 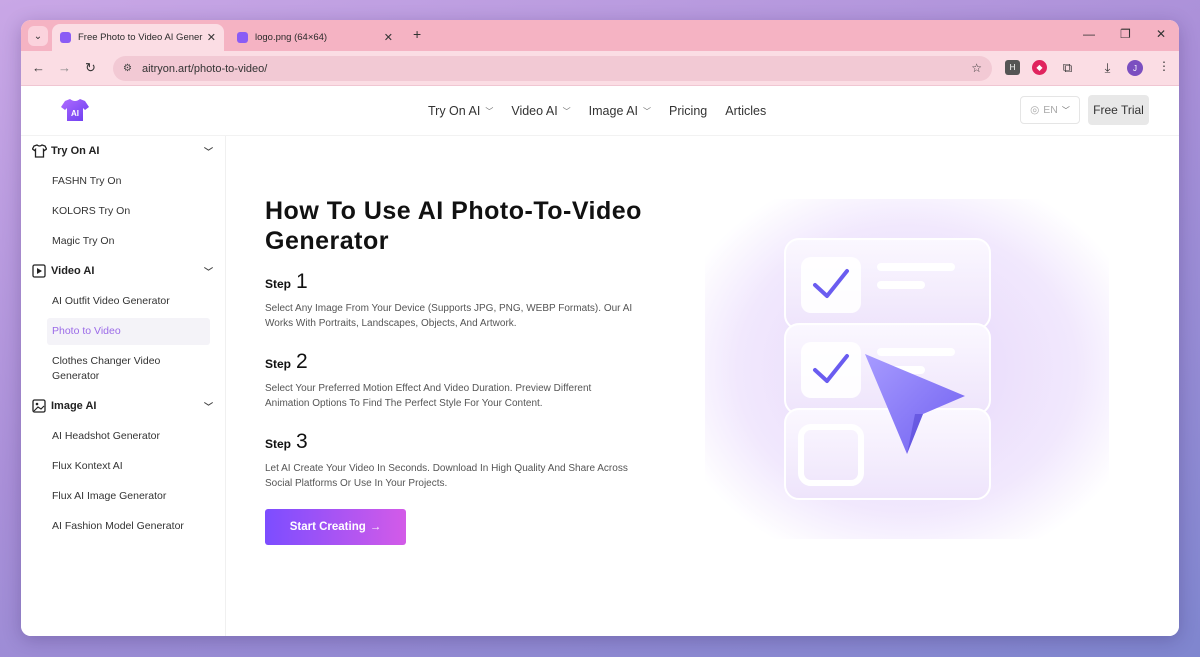 I want to click on profile-avatar: J, so click(x=1135, y=68).